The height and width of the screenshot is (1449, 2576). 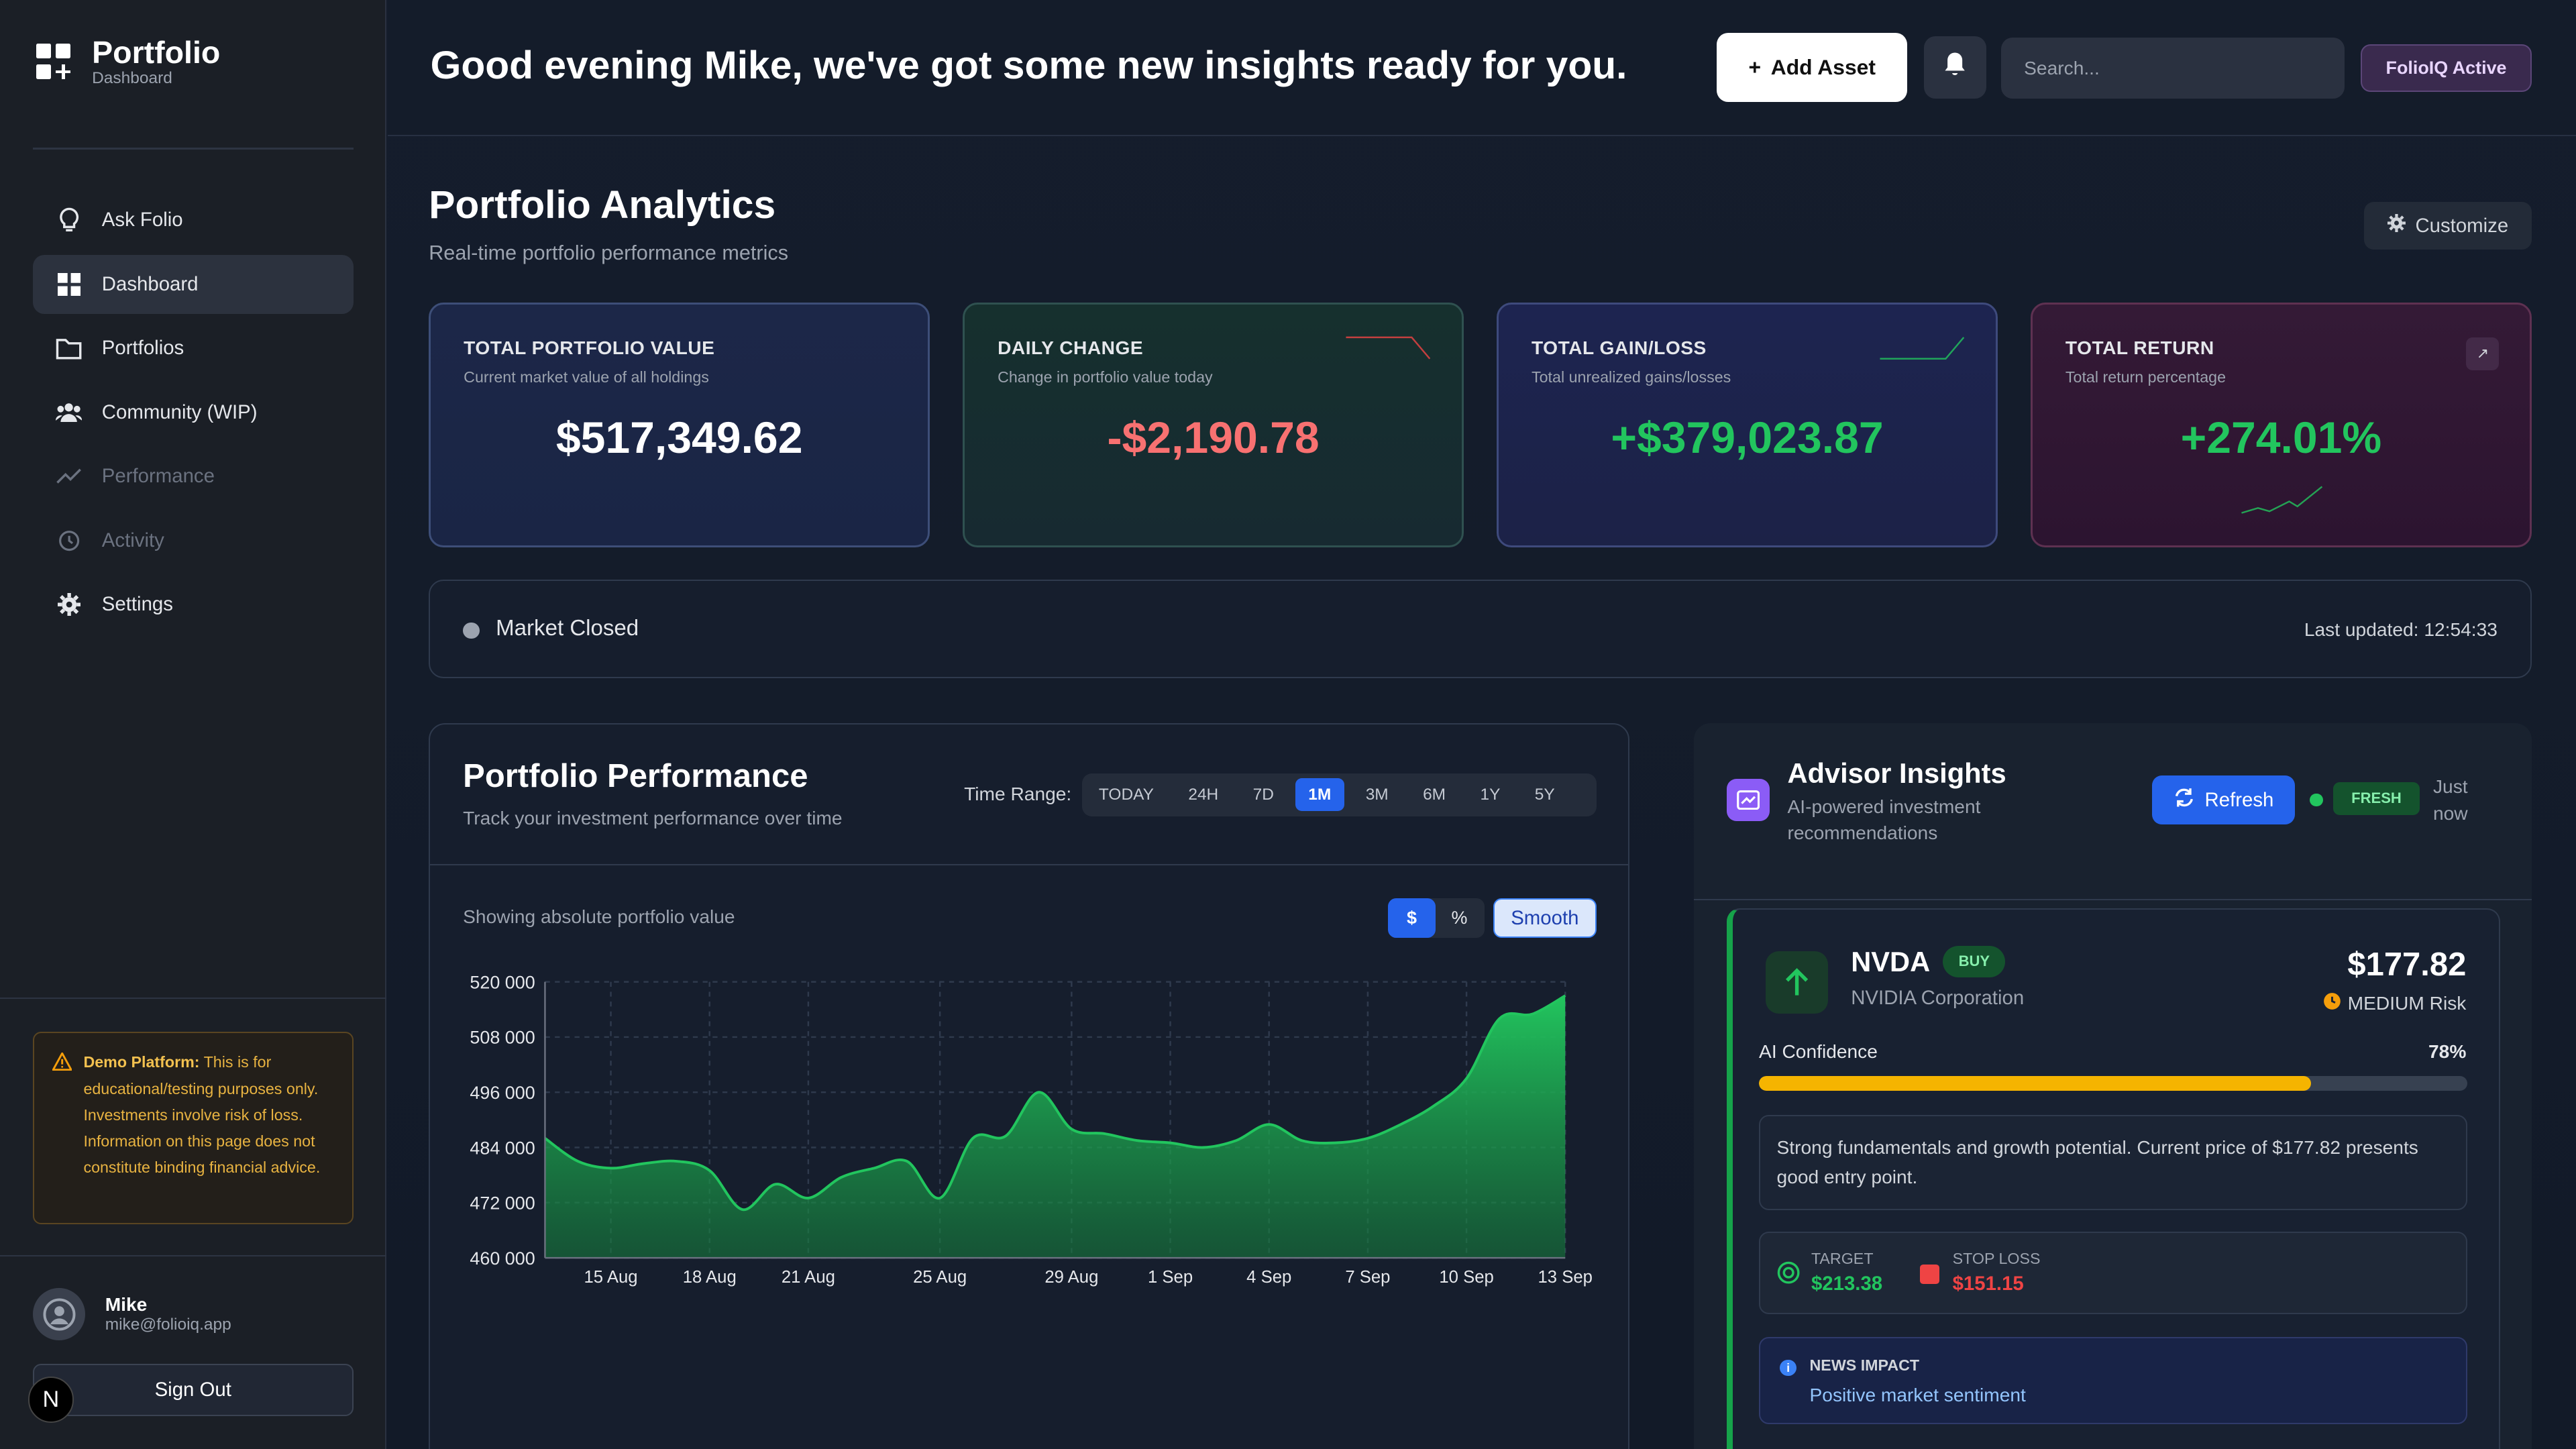 What do you see at coordinates (193, 540) in the screenshot?
I see `sidebar-item-activity: Activity` at bounding box center [193, 540].